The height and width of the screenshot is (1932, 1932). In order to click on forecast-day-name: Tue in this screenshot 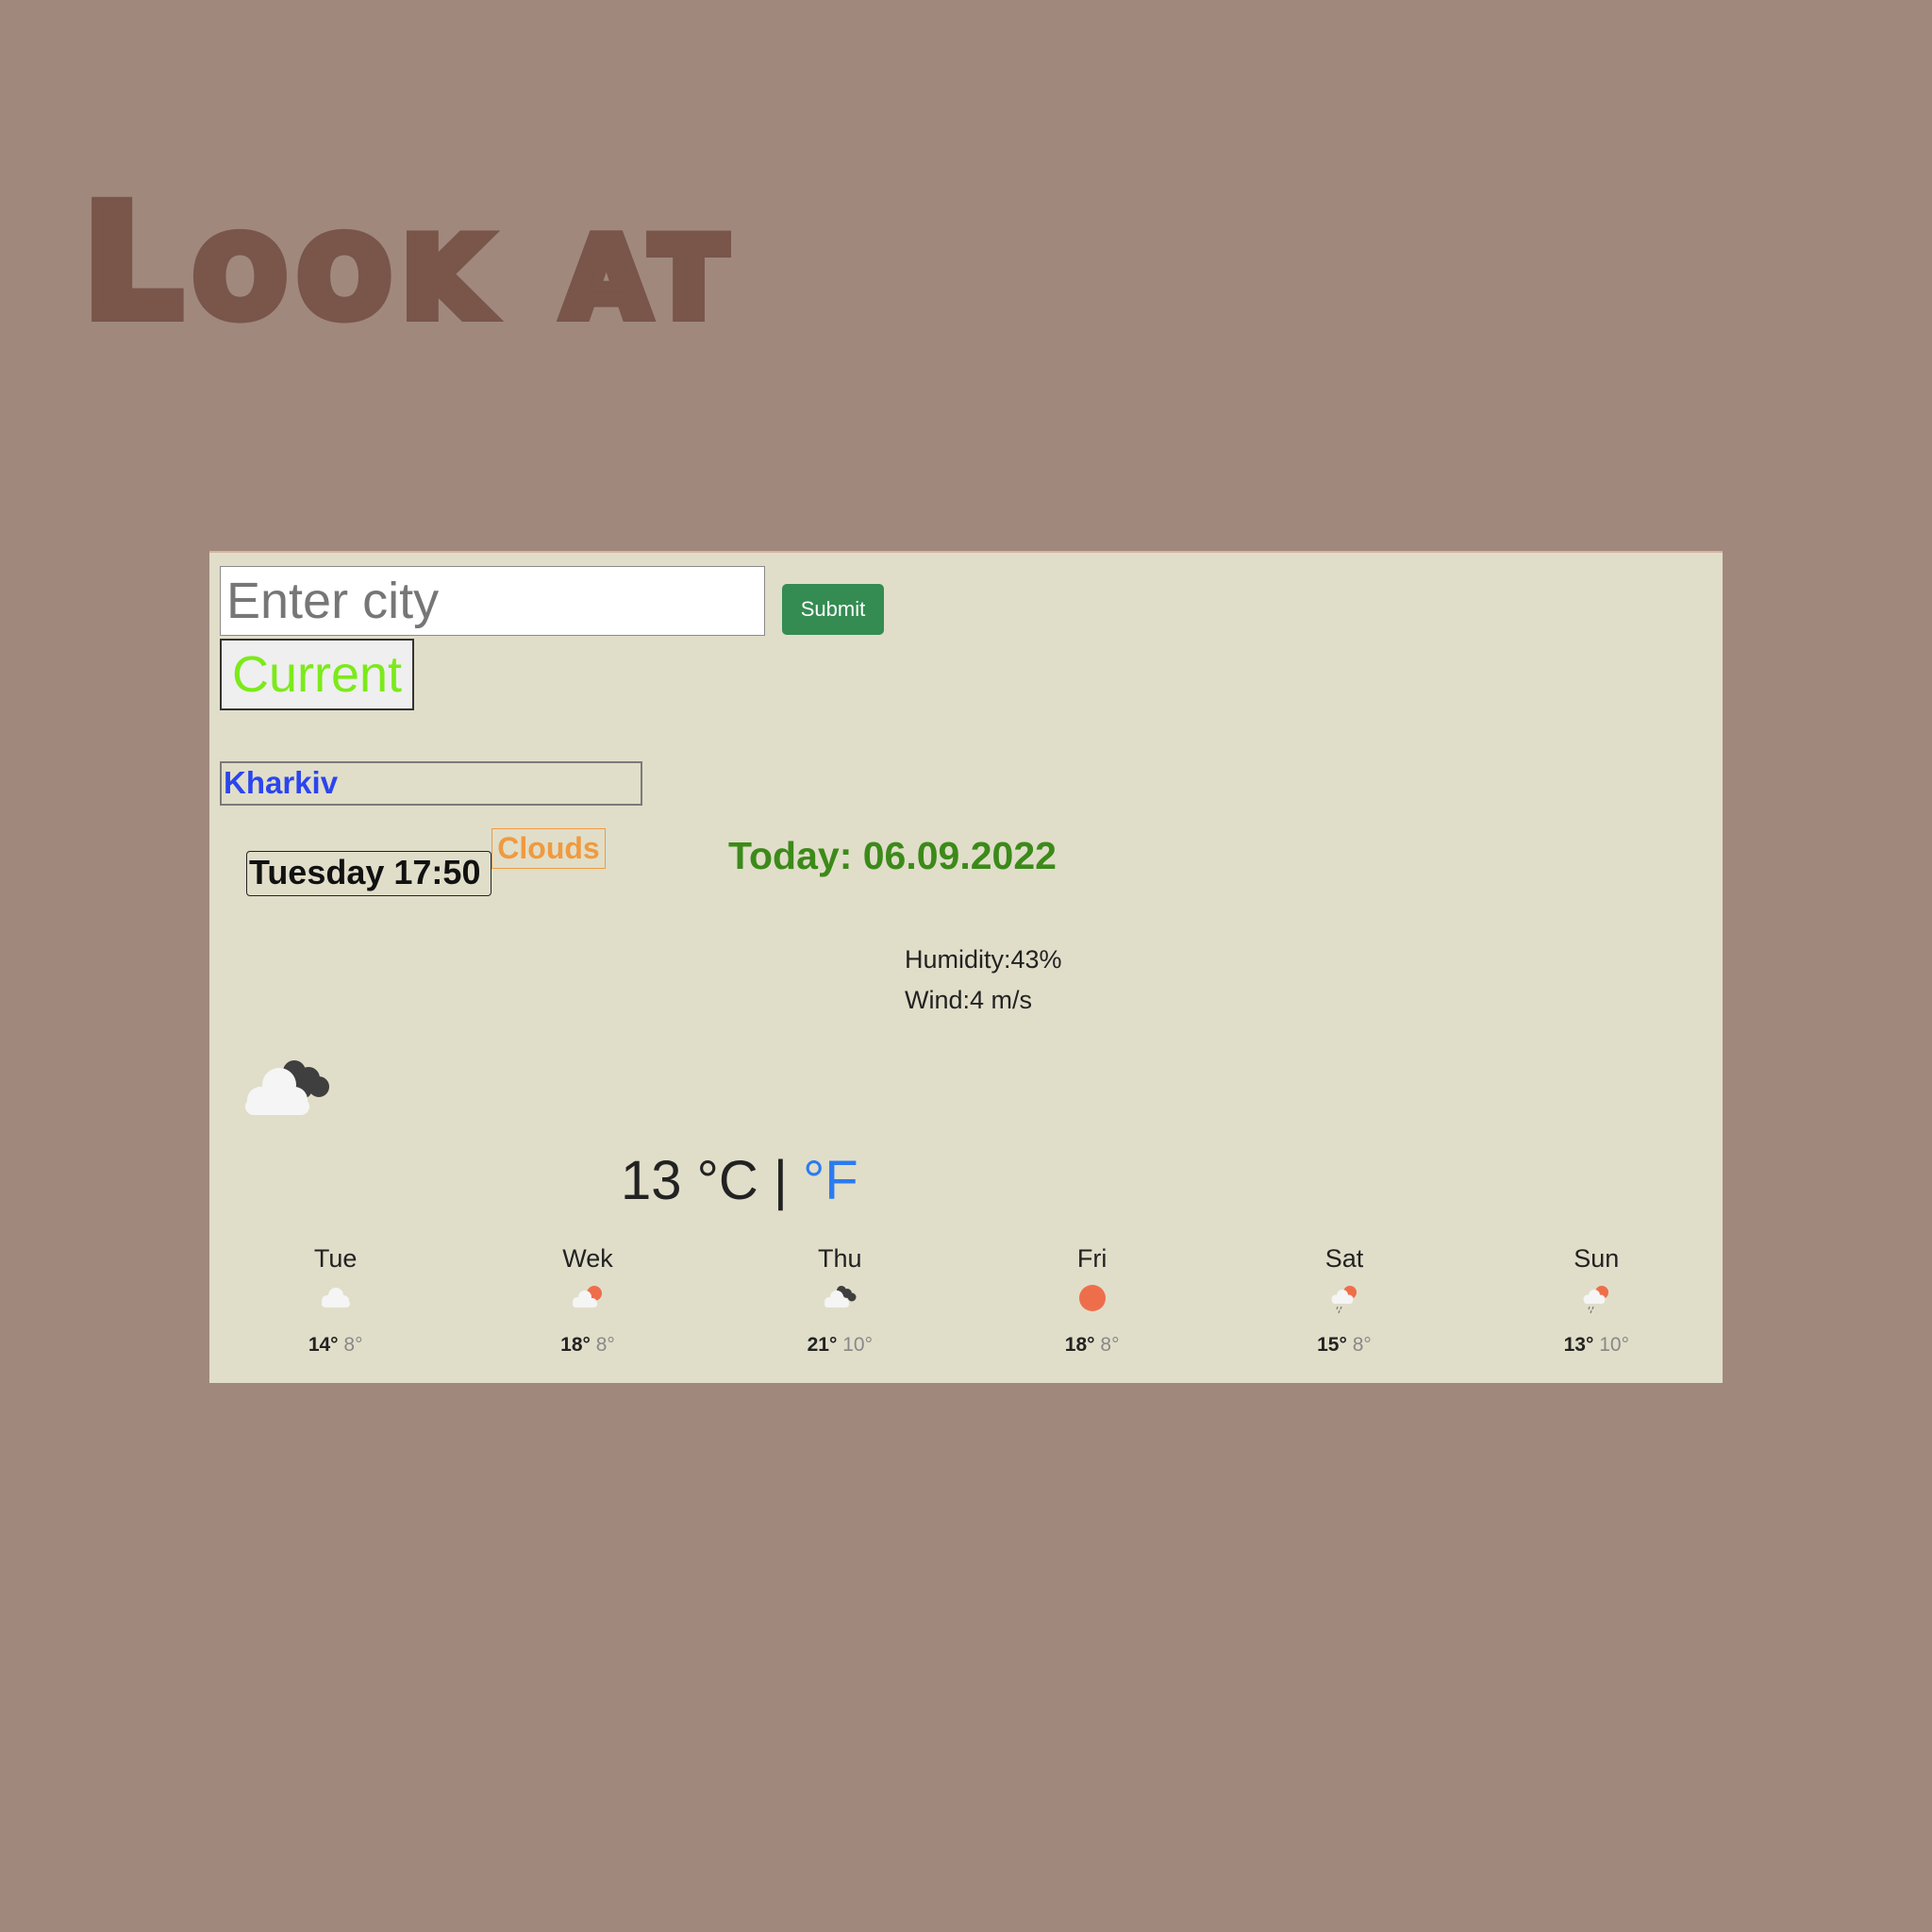, I will do `click(336, 1258)`.